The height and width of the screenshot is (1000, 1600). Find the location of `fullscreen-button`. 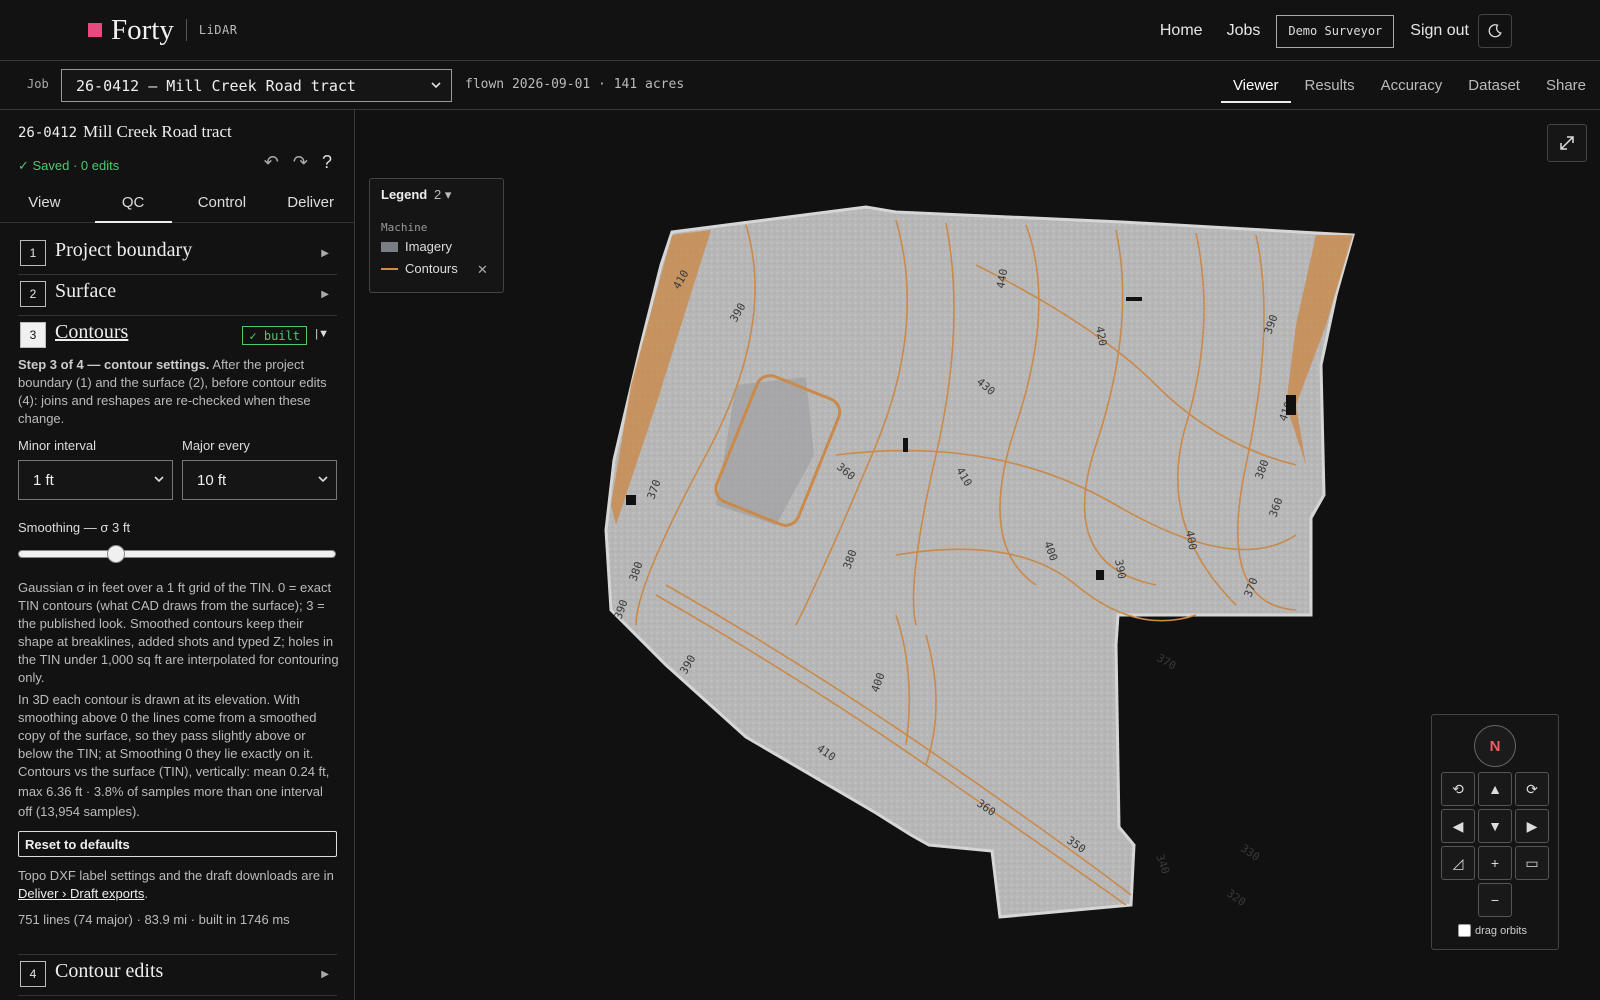

fullscreen-button is located at coordinates (1567, 143).